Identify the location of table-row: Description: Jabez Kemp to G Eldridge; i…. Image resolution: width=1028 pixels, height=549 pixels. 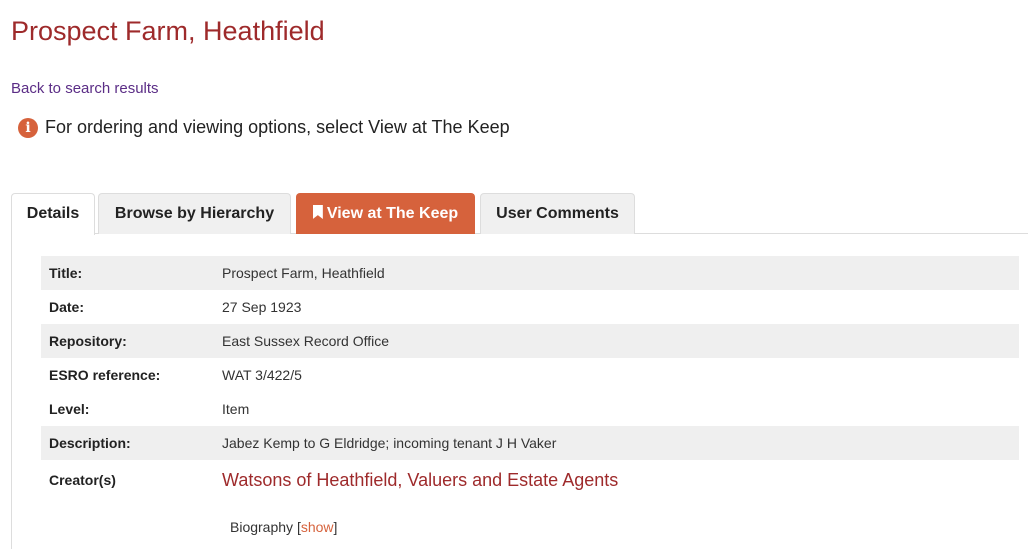
(530, 443).